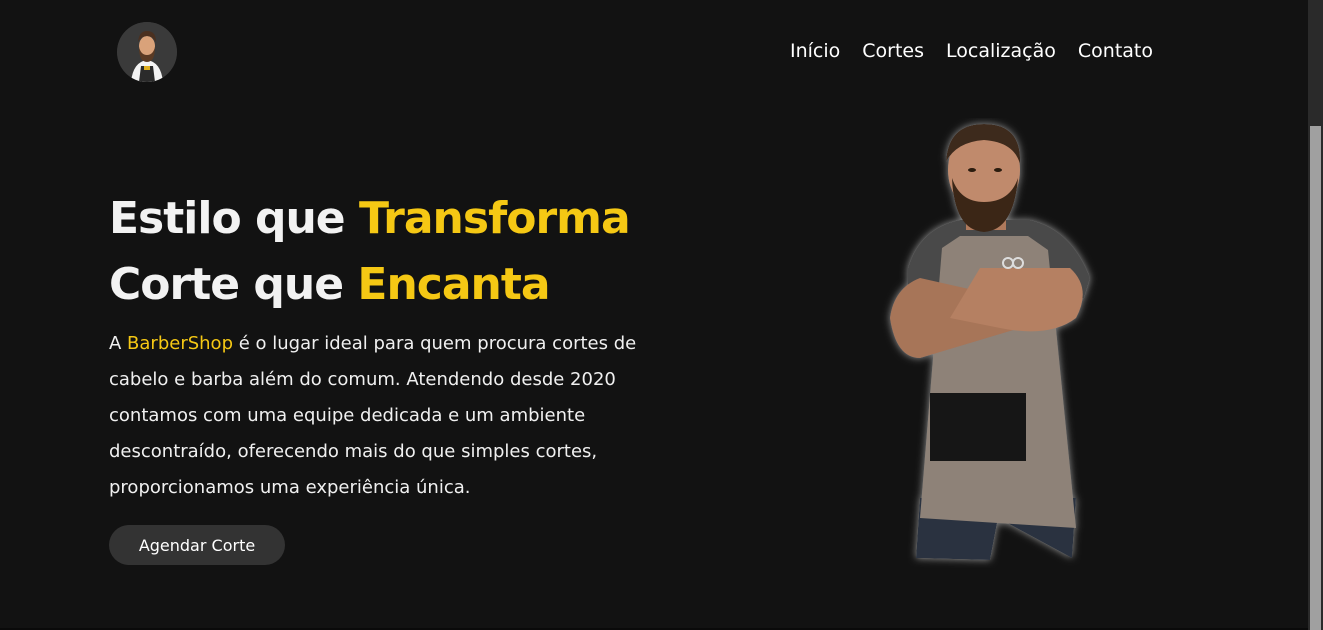  Describe the element at coordinates (453, 284) in the screenshot. I see `hero-title-line2-accent: Encanta` at that location.